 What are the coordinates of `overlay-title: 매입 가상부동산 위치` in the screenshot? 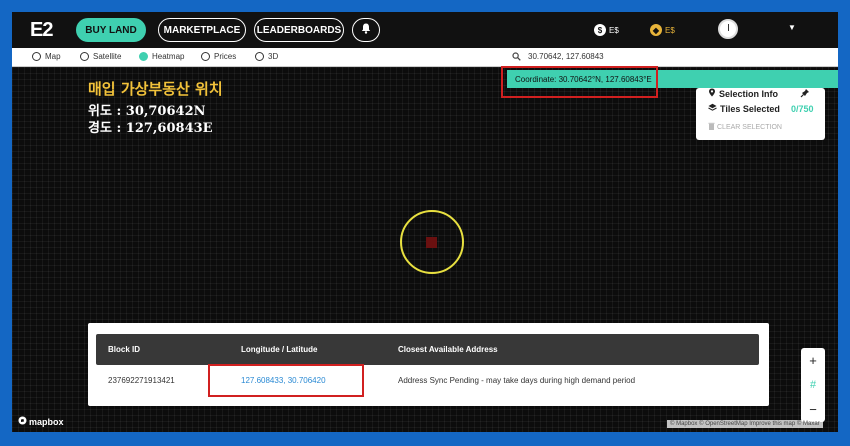 It's located at (155, 89).